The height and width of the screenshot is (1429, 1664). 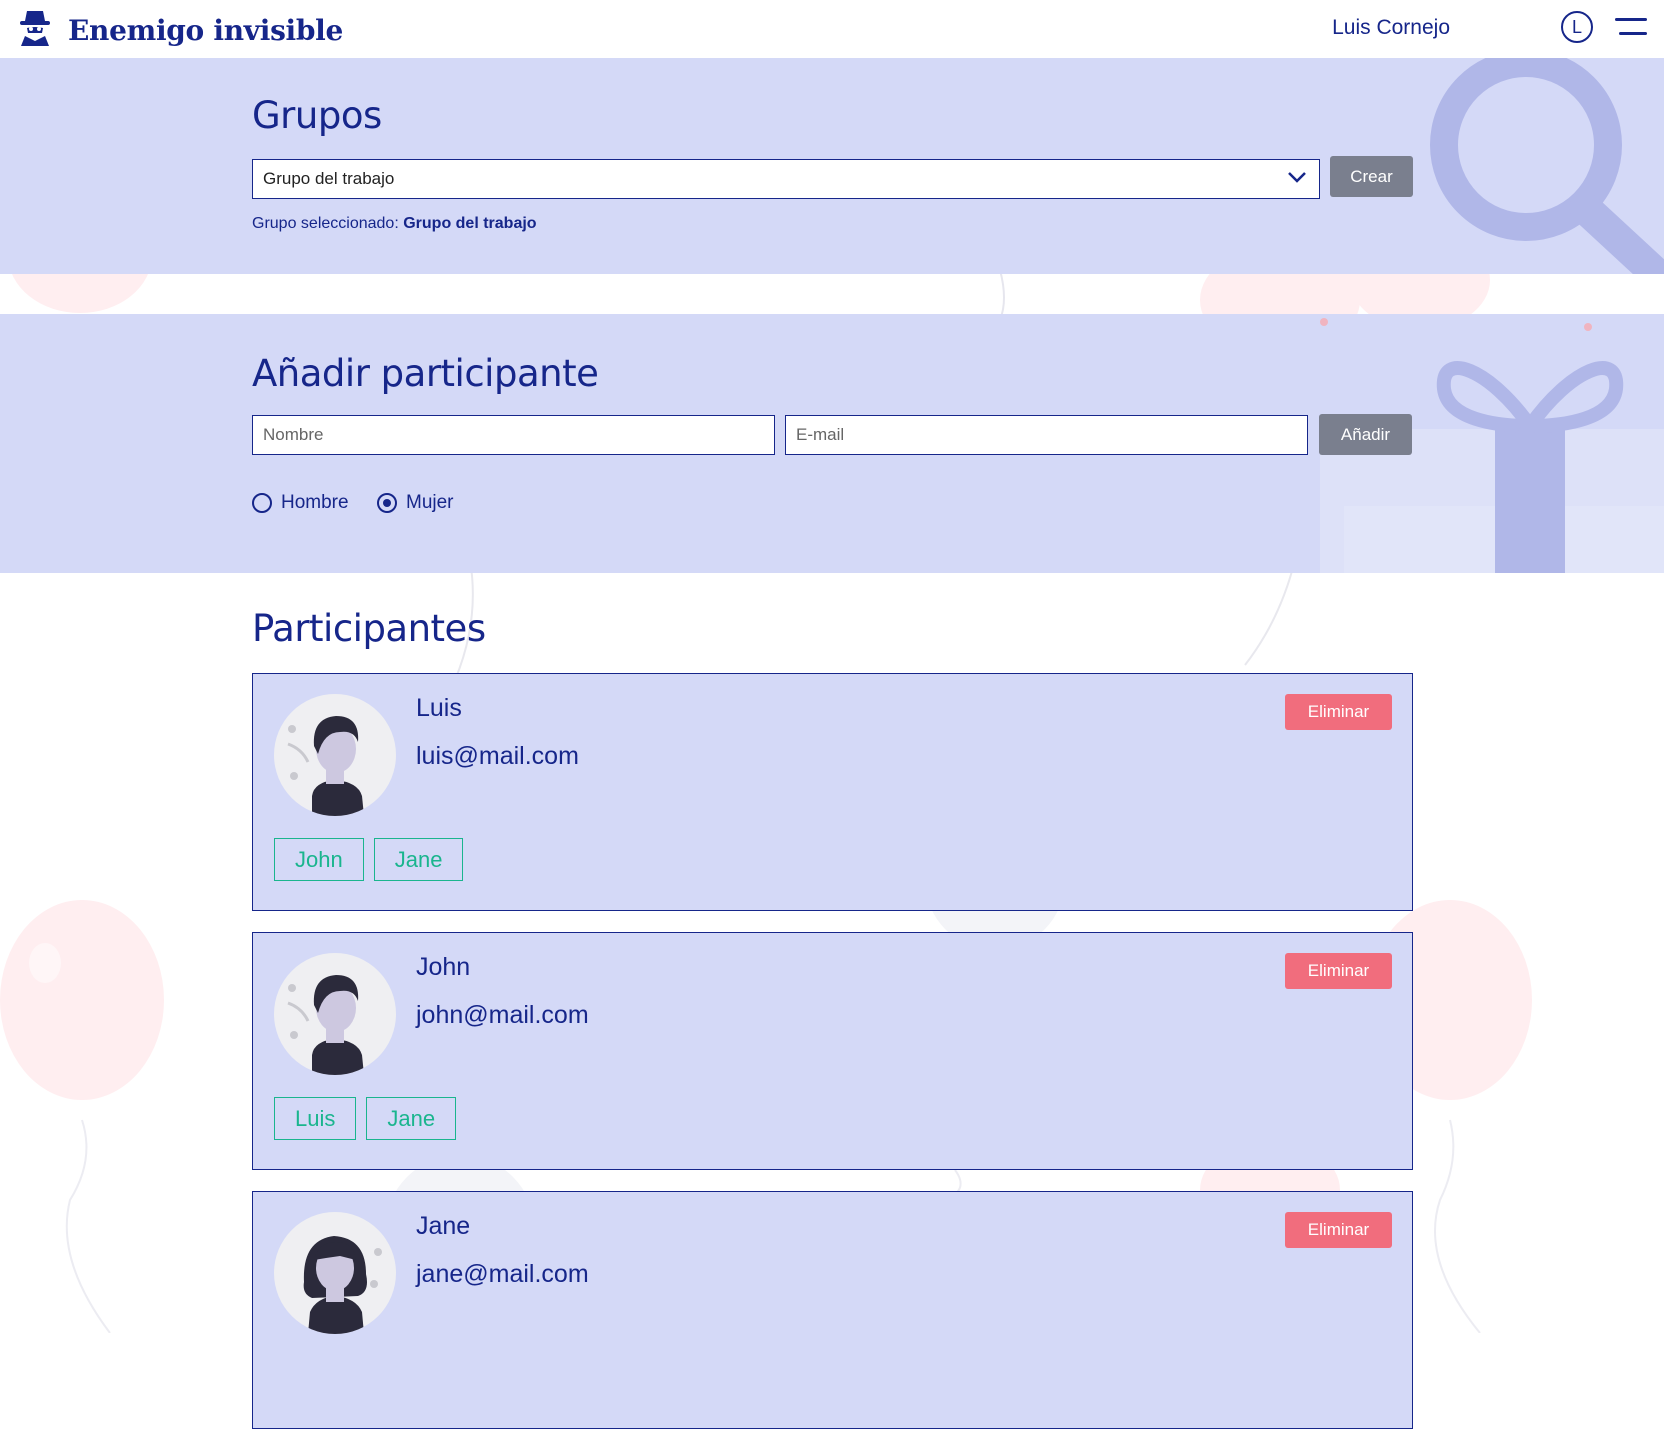 I want to click on add-participant-title: Añadir participante, so click(x=425, y=373).